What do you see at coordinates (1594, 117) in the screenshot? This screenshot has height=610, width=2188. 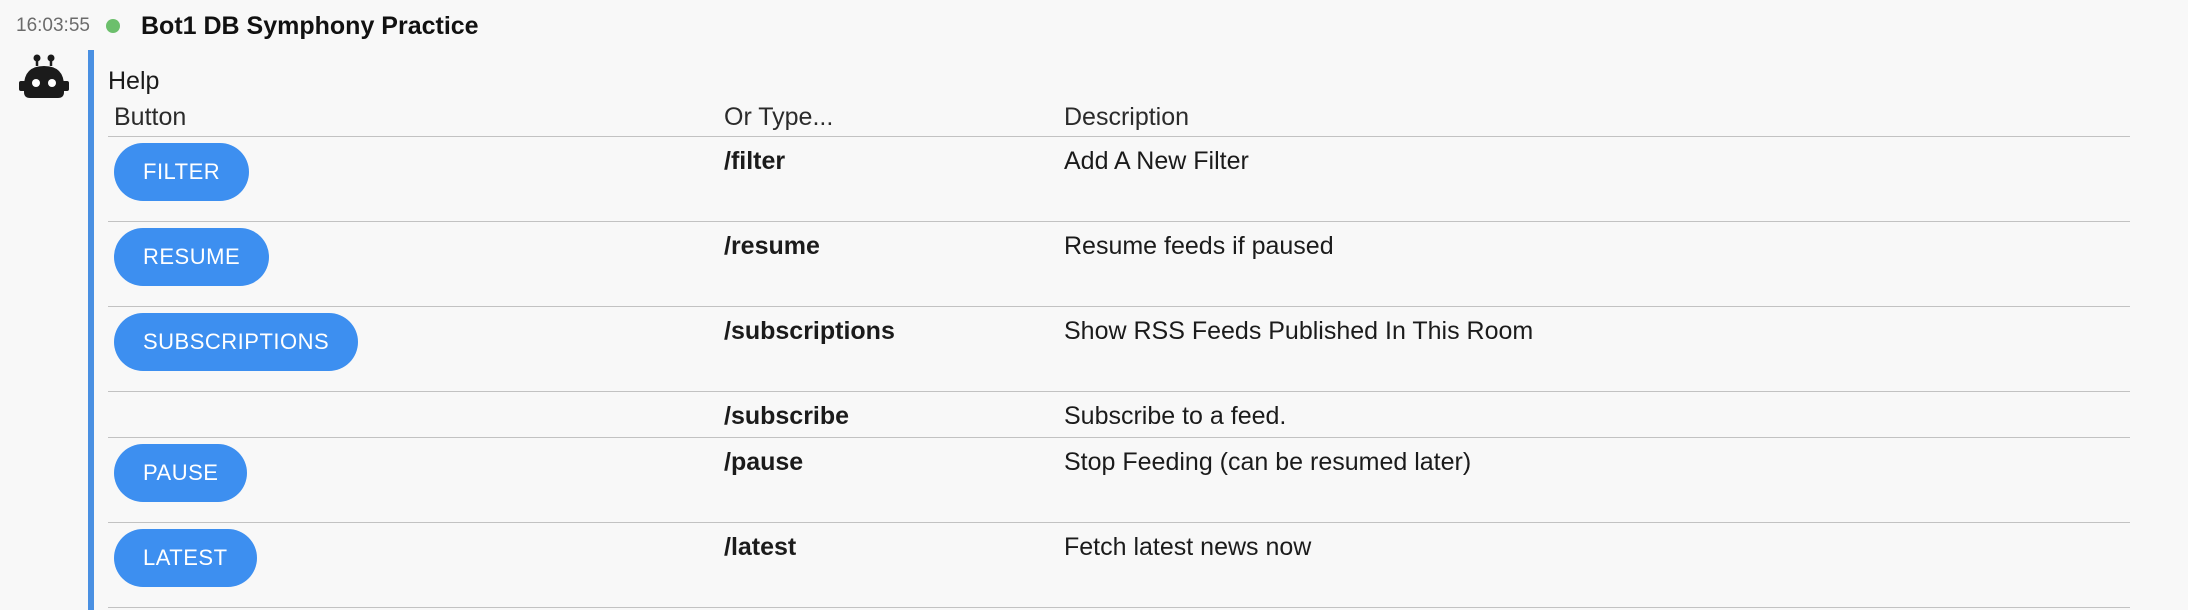 I see `column-header-description: Description` at bounding box center [1594, 117].